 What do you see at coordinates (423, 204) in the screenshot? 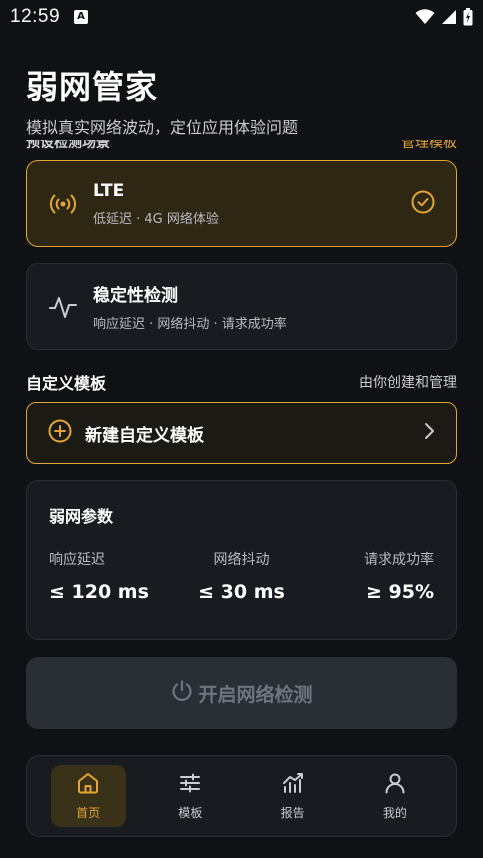
I see `check-circle-icon` at bounding box center [423, 204].